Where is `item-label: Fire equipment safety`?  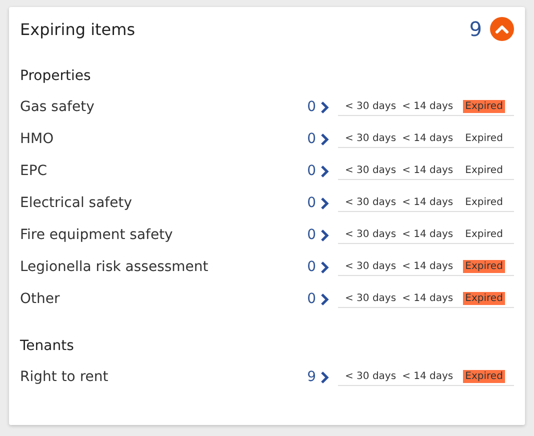
item-label: Fire equipment safety is located at coordinates (97, 235).